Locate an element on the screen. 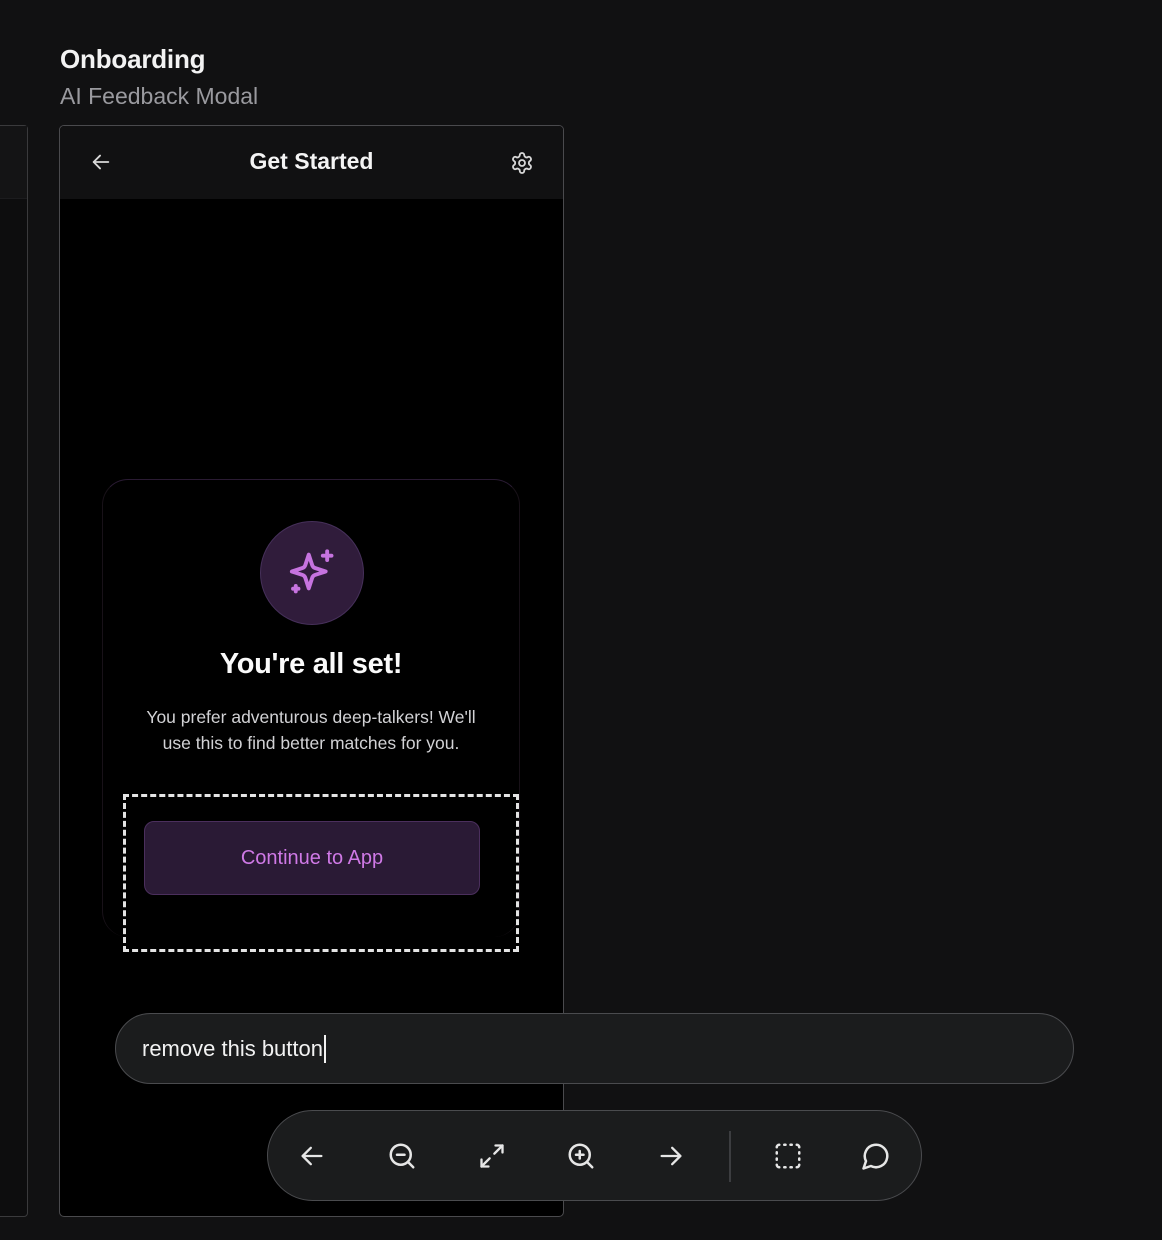 This screenshot has height=1240, width=1162. modal-heading: You're all set! is located at coordinates (311, 664).